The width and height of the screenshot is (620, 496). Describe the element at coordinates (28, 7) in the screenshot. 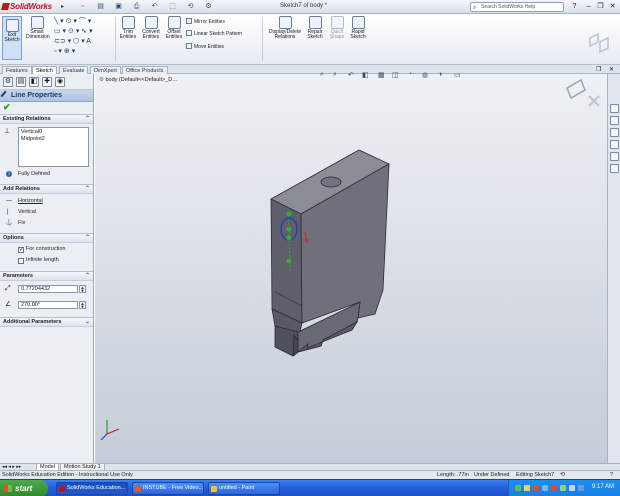

I see `solidworks-logo: SolidWorks` at that location.